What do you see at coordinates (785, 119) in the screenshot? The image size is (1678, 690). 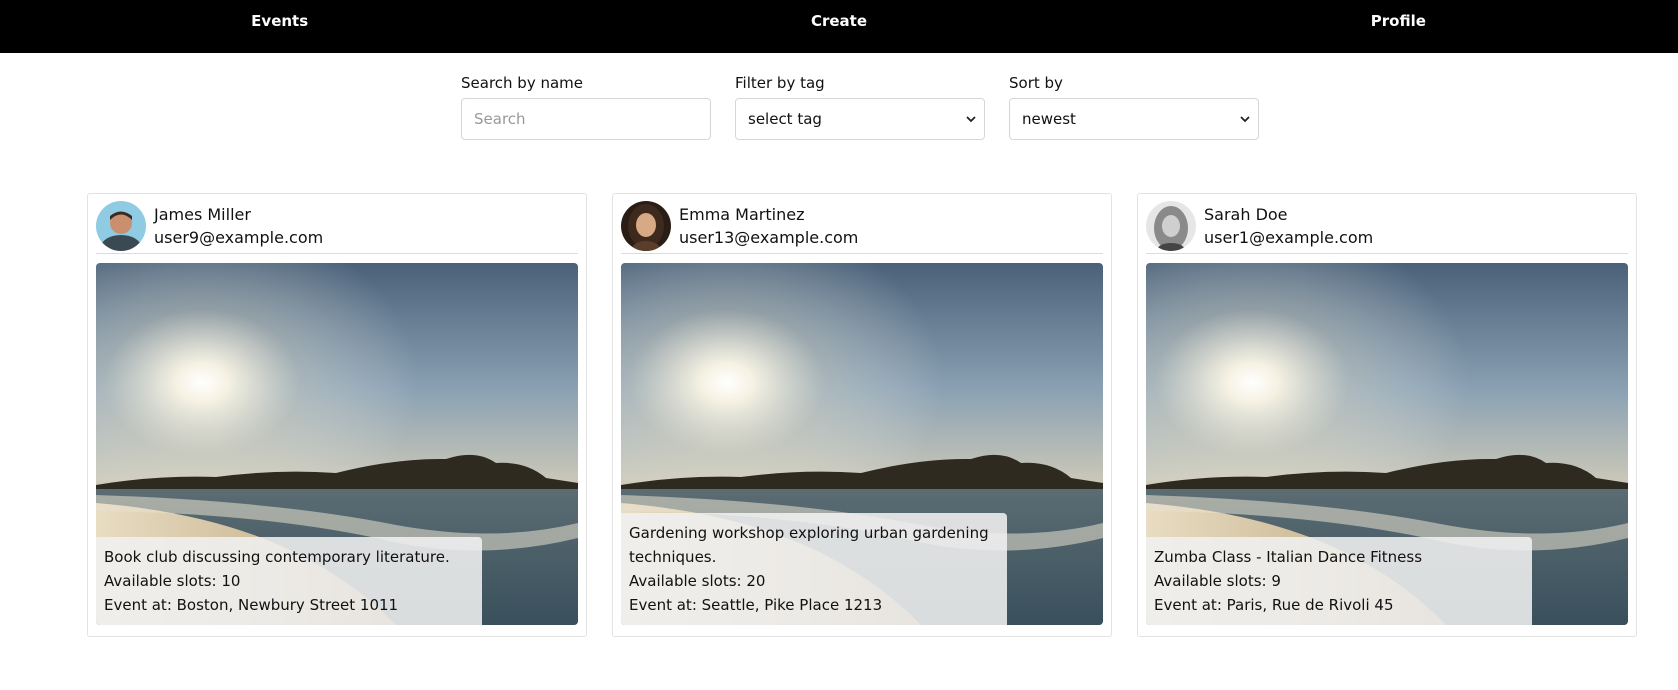 I see `tag-select-value: select tag` at bounding box center [785, 119].